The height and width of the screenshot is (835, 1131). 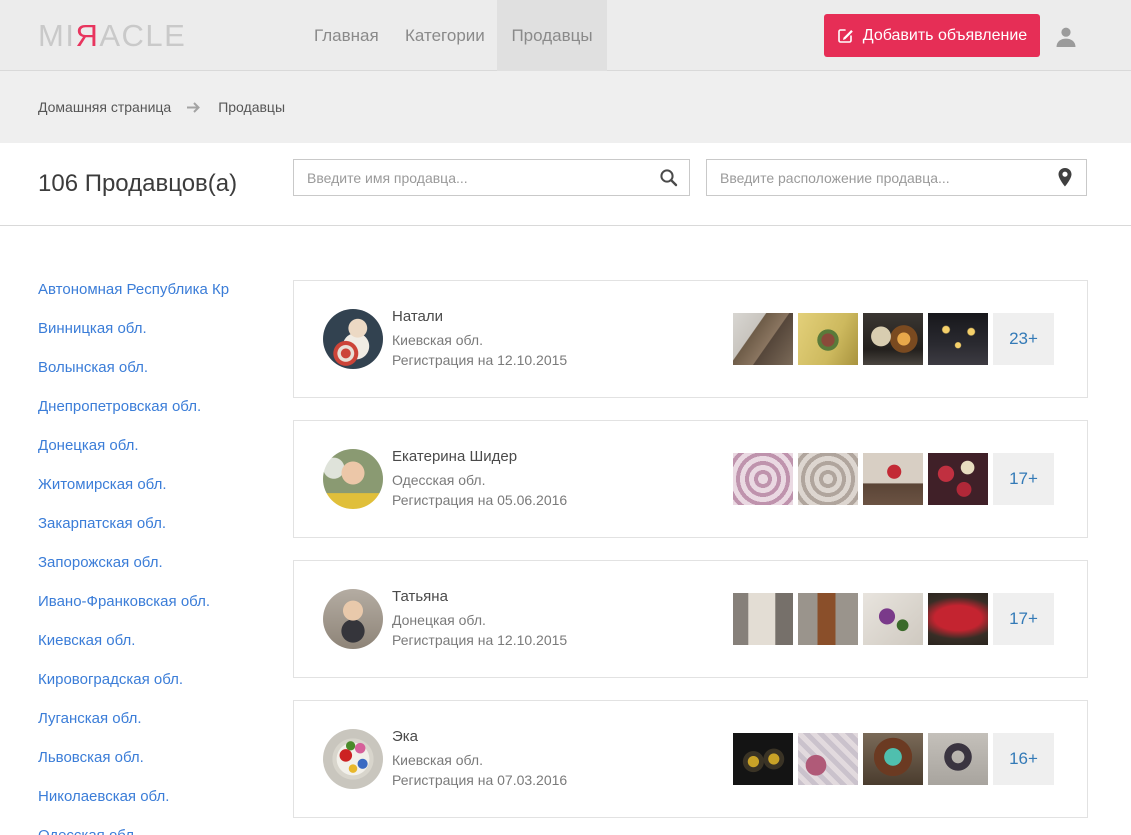 What do you see at coordinates (87, 35) in the screenshot?
I see `logo-accent: Я` at bounding box center [87, 35].